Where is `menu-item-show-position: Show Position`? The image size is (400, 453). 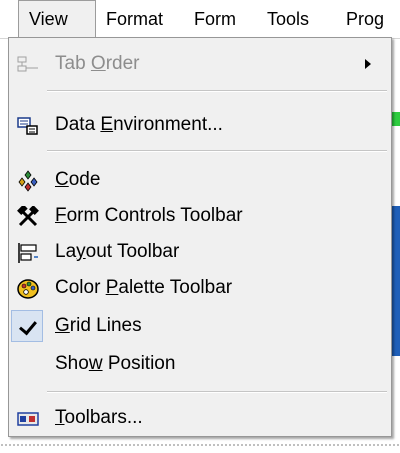
menu-item-show-position: Show Position is located at coordinates (200, 364).